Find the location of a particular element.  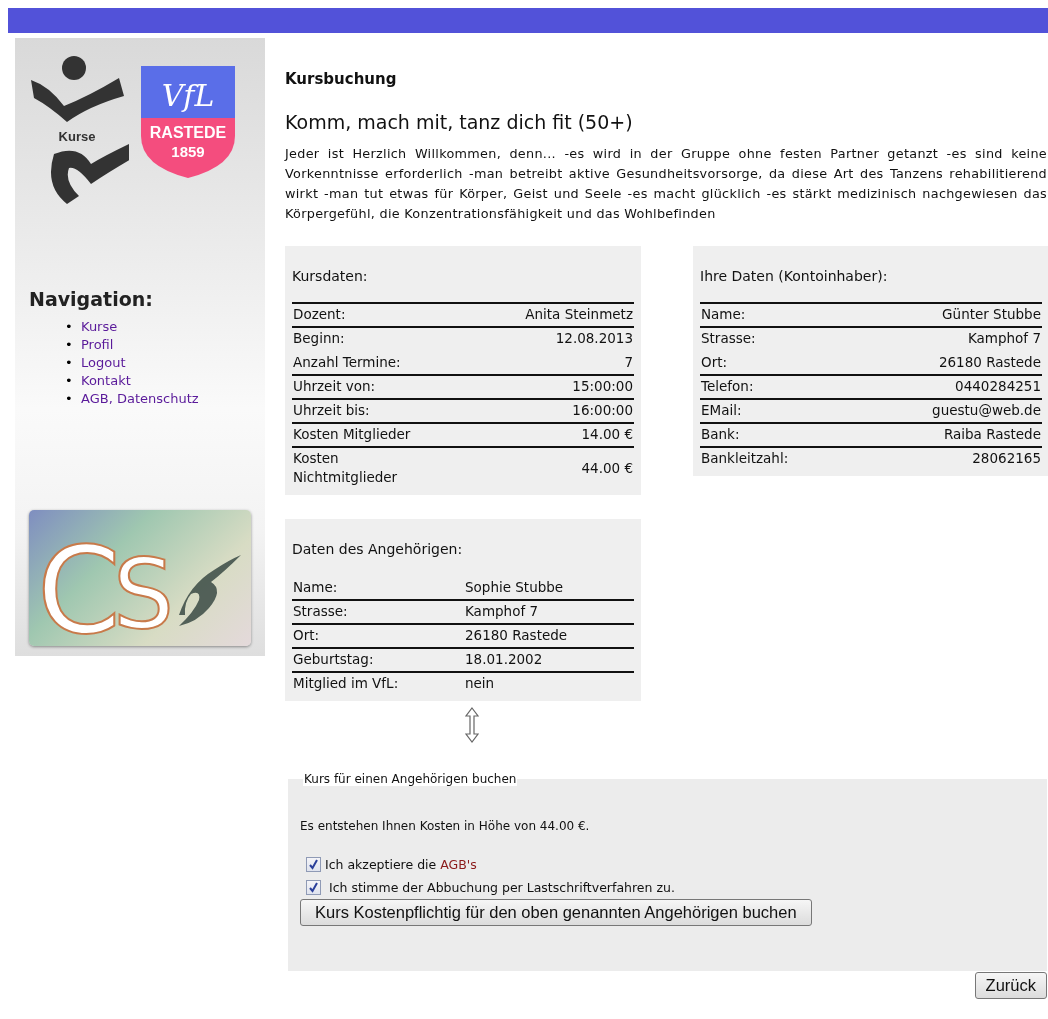

field-value: 0440284251 is located at coordinates (998, 386).